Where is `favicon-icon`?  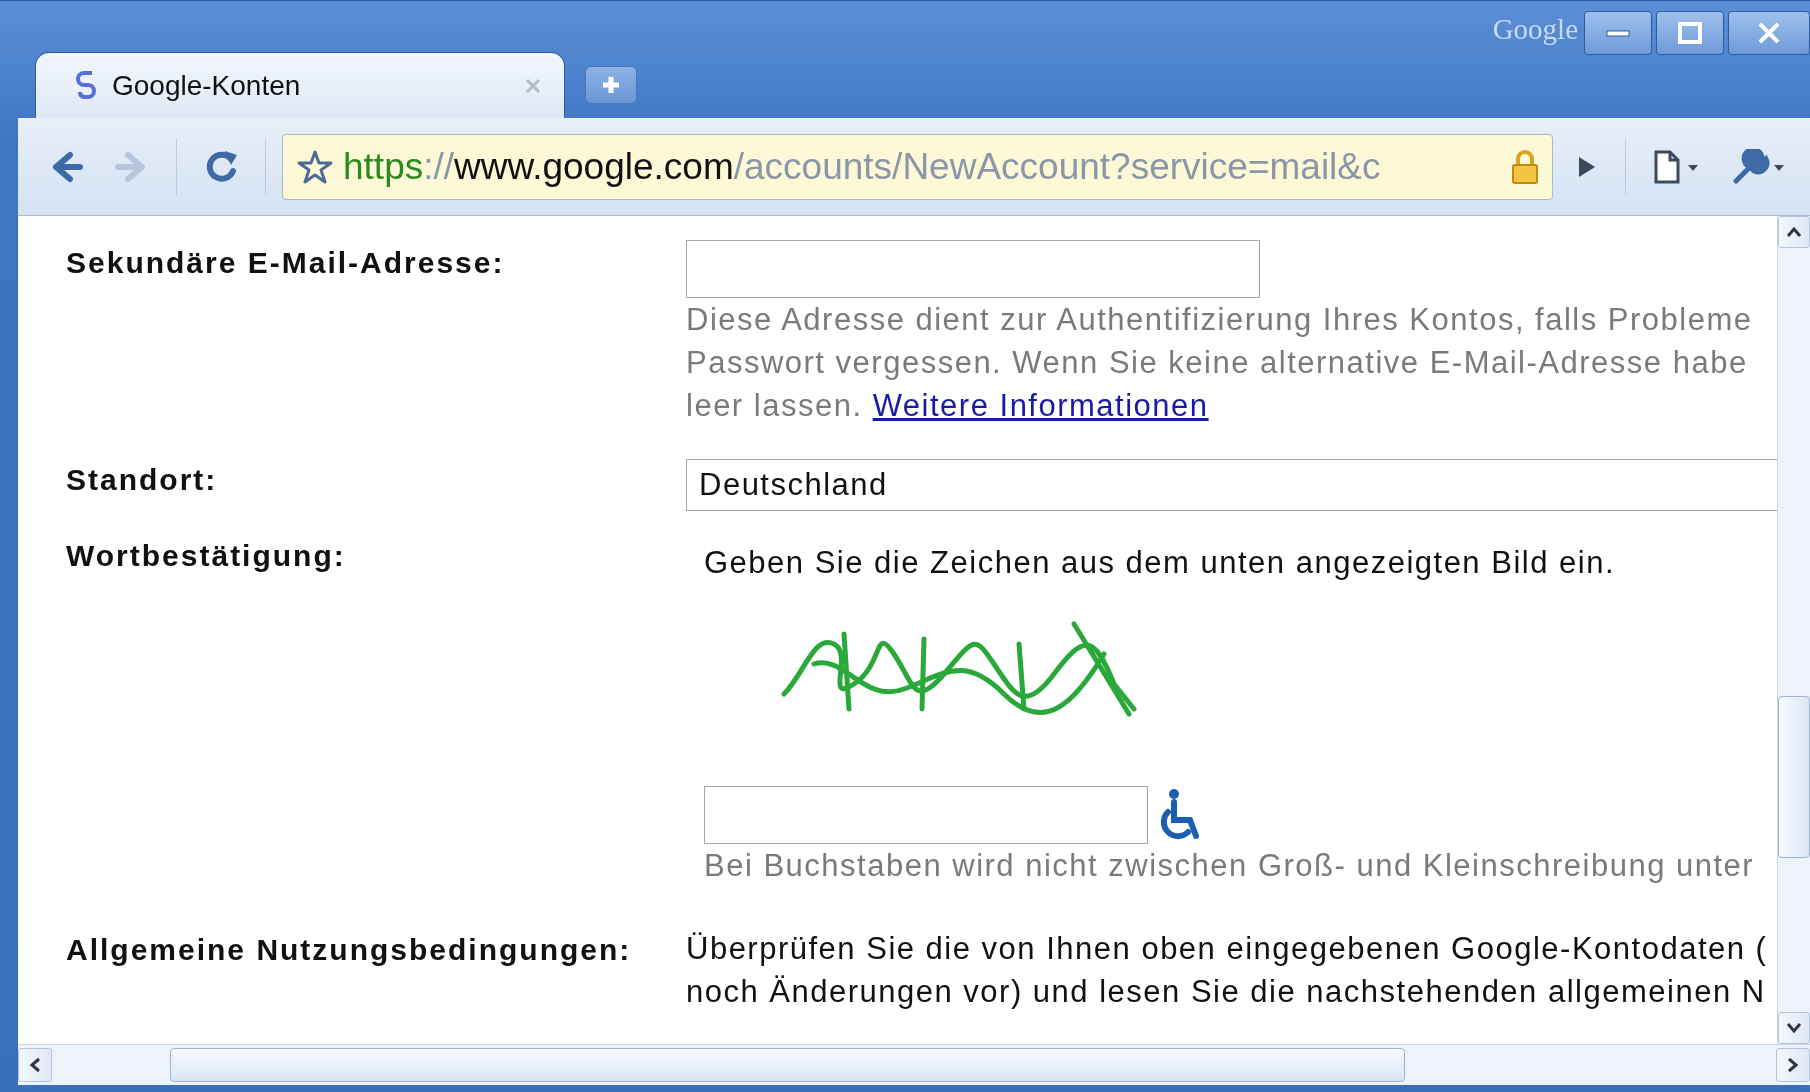
favicon-icon is located at coordinates (87, 85).